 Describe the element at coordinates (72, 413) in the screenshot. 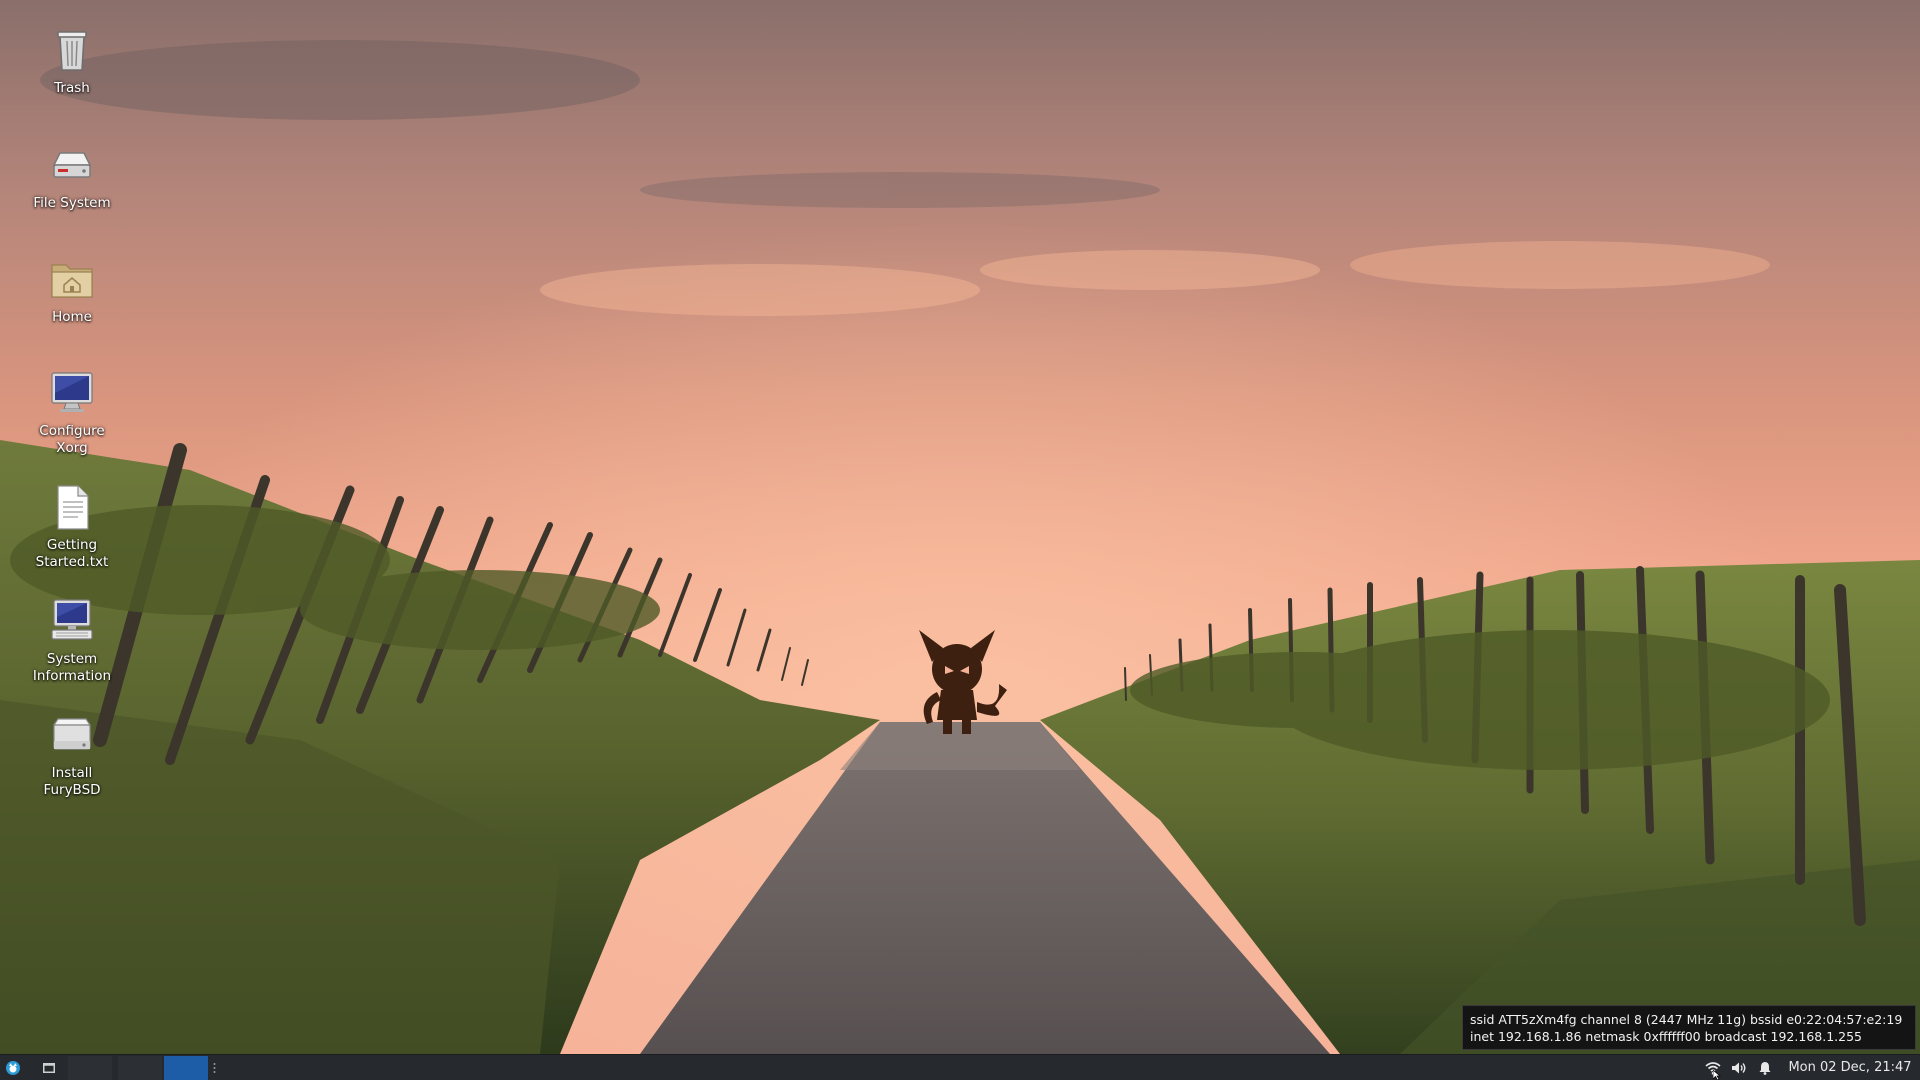

I see `desktop-icon-configure-xorg: Configure Xorg` at that location.